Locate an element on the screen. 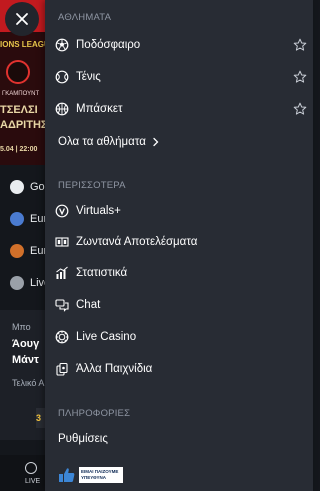 The height and width of the screenshot is (491, 320). euro-icon is located at coordinates (17, 219).